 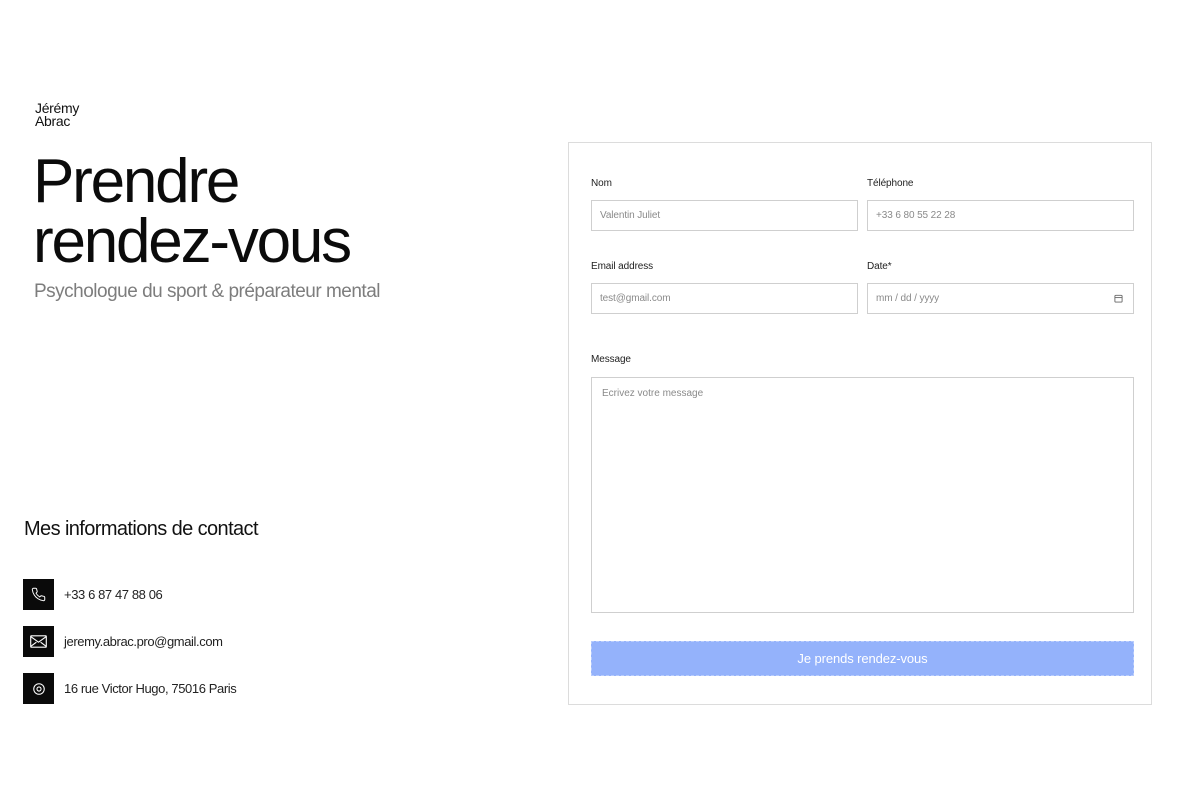 What do you see at coordinates (136, 181) in the screenshot?
I see `page-title-line-1: Prendre` at bounding box center [136, 181].